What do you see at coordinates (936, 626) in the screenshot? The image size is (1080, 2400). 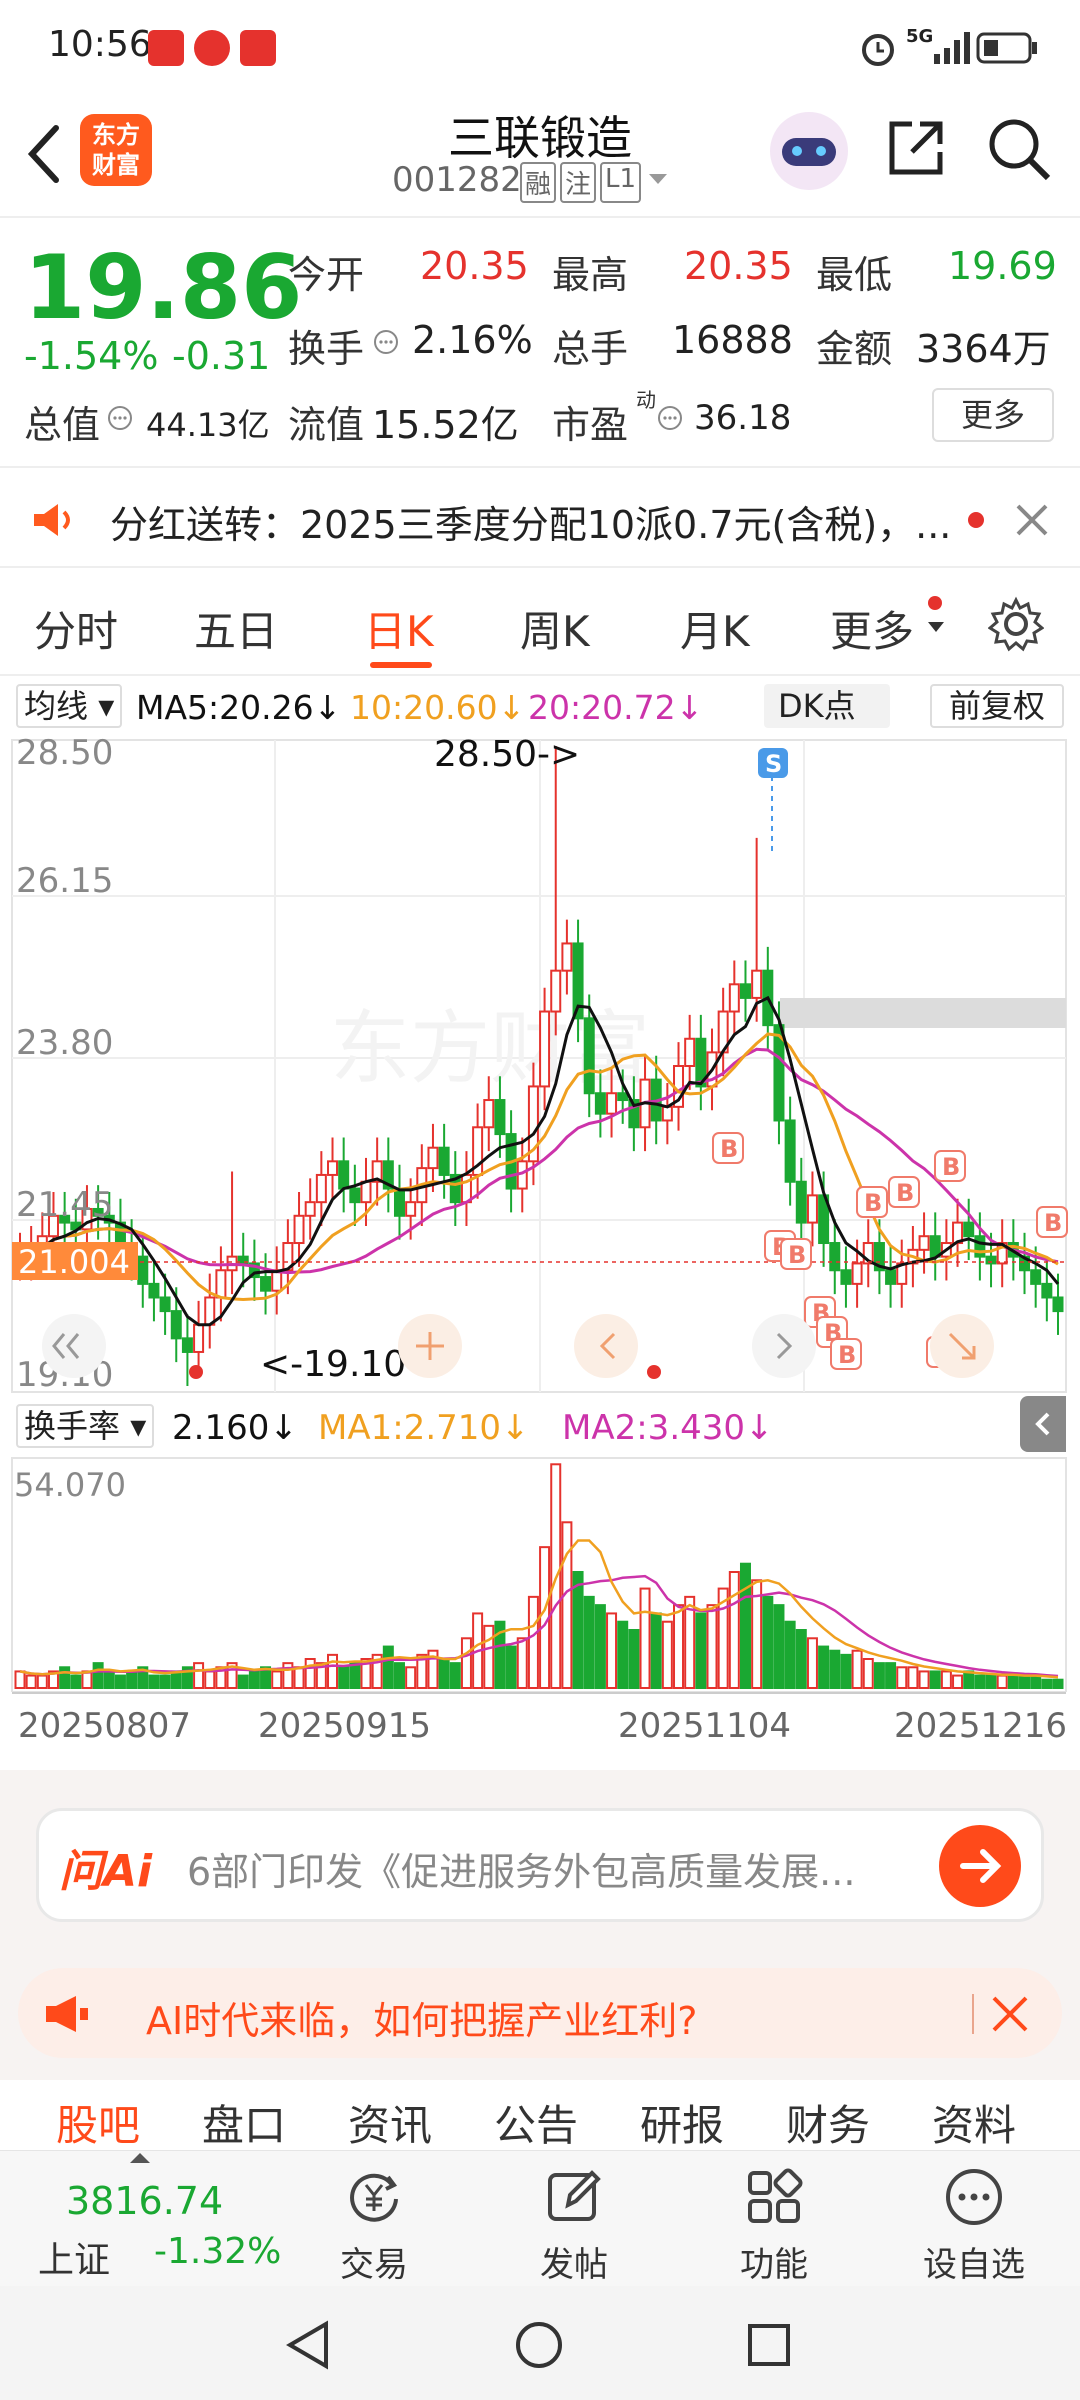 I see `more-dropdown-icon` at bounding box center [936, 626].